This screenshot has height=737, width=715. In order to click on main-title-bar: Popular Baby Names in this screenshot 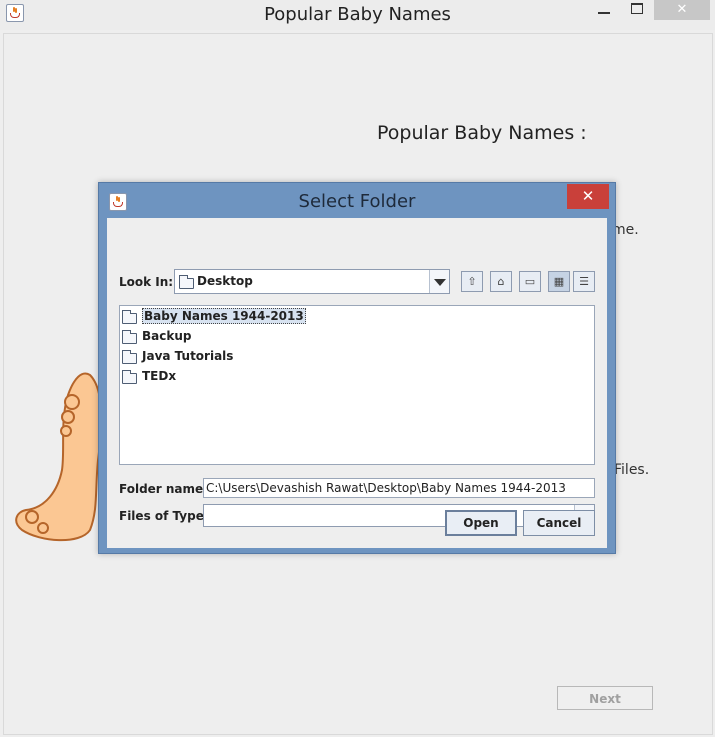, I will do `click(357, 15)`.